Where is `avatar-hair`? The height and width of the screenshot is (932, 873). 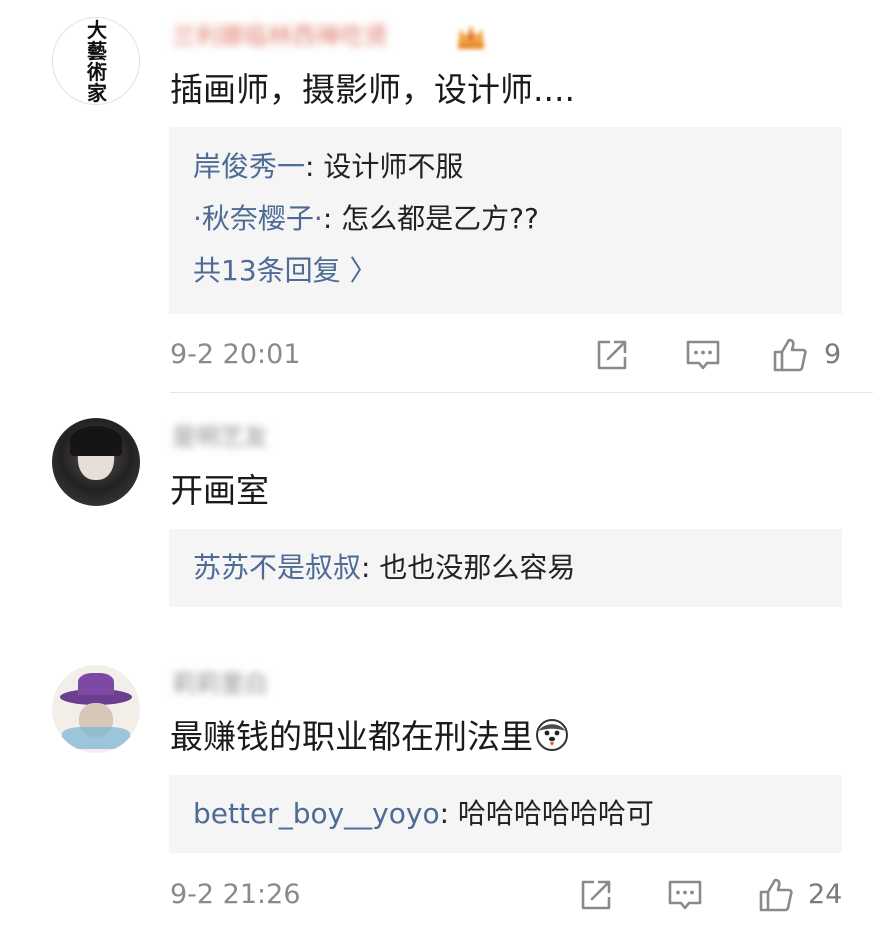 avatar-hair is located at coordinates (96, 441).